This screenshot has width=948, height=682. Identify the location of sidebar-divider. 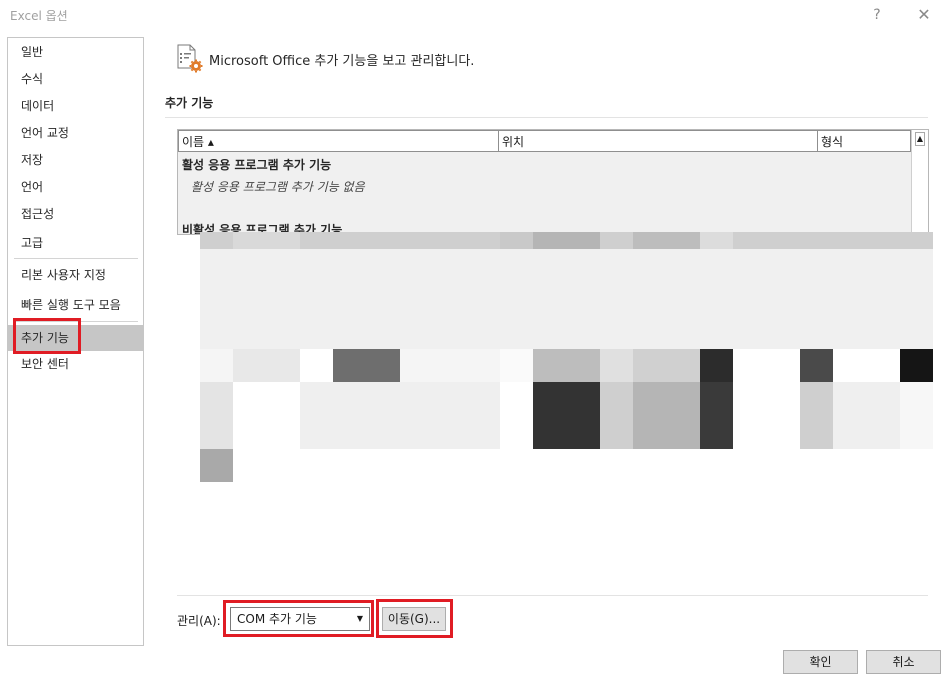
(76, 258).